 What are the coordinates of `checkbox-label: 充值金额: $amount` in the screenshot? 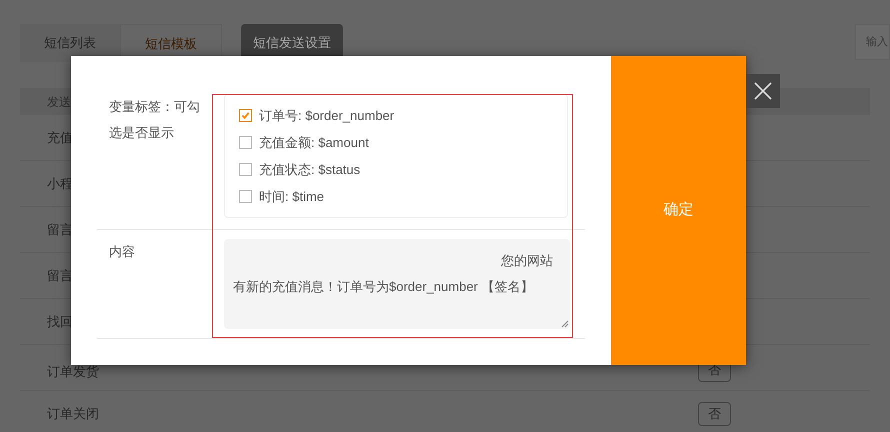 It's located at (314, 143).